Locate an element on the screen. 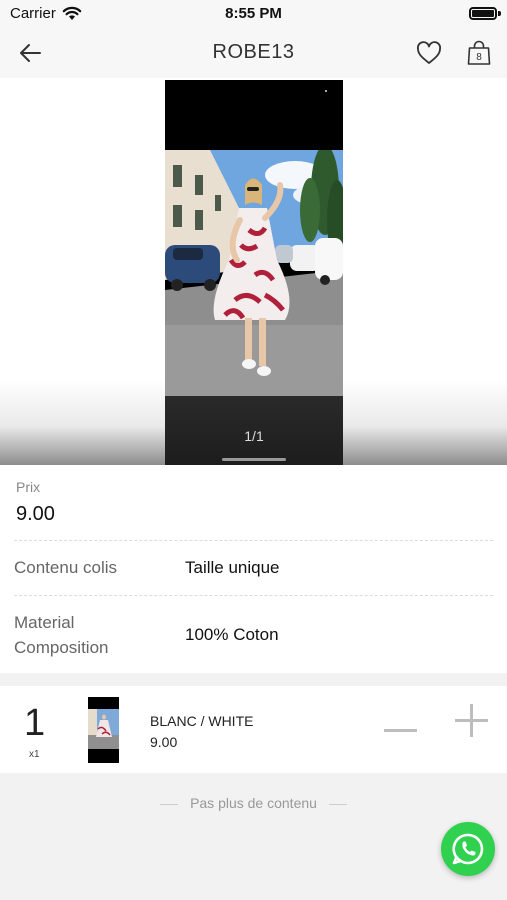  cart-button: 8 is located at coordinates (479, 53).